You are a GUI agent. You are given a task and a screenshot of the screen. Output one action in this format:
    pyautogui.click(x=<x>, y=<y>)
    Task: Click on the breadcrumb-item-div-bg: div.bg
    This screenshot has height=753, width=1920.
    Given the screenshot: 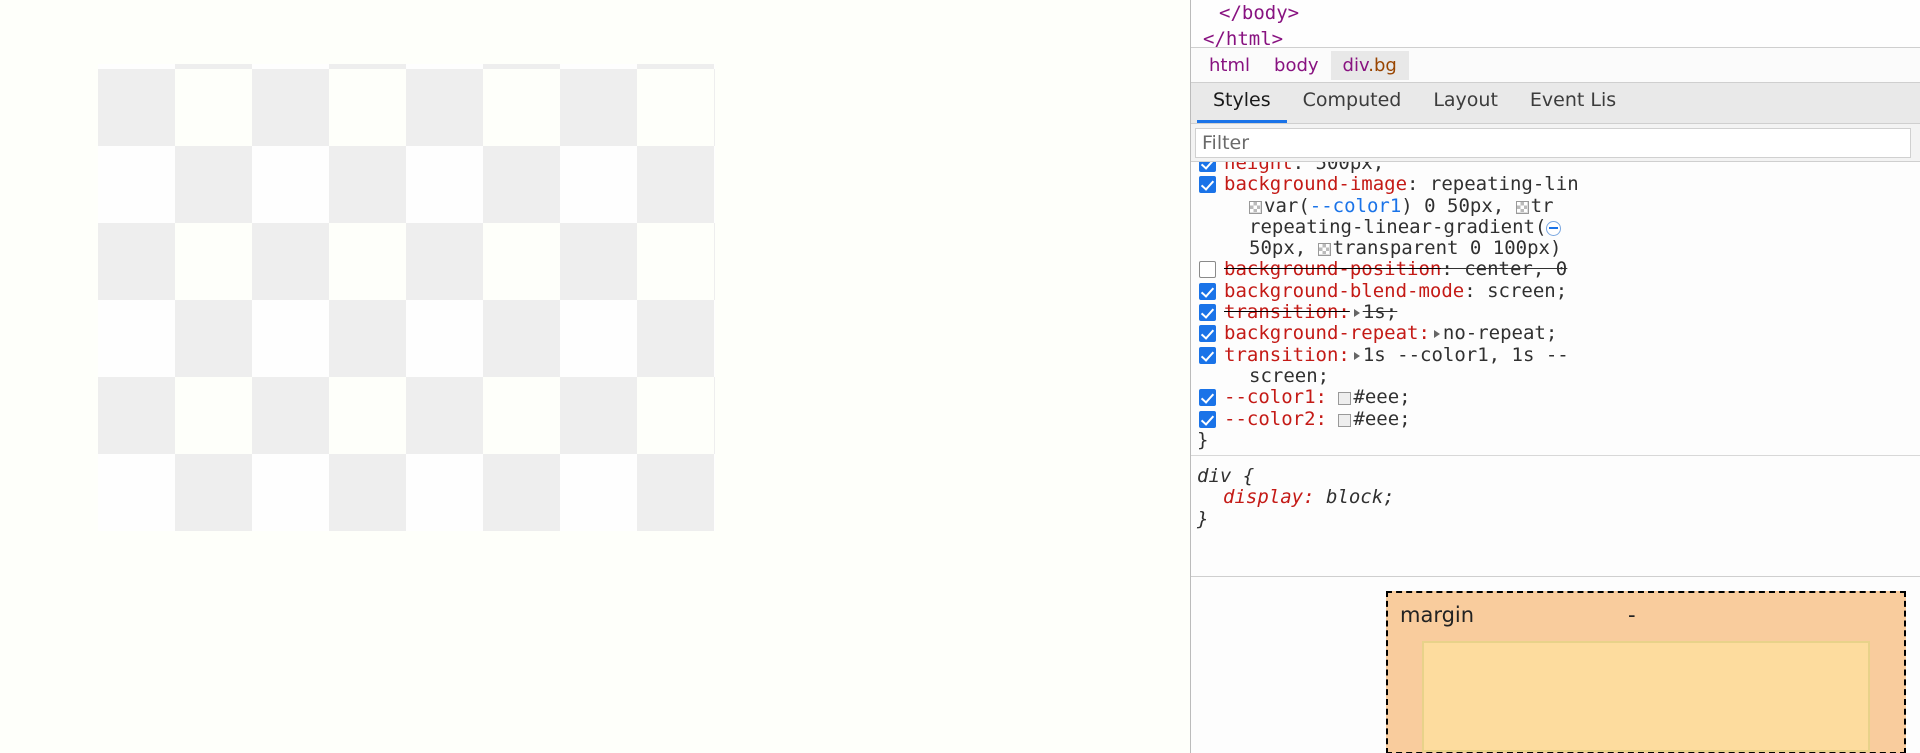 What is the action you would take?
    pyautogui.click(x=1369, y=65)
    